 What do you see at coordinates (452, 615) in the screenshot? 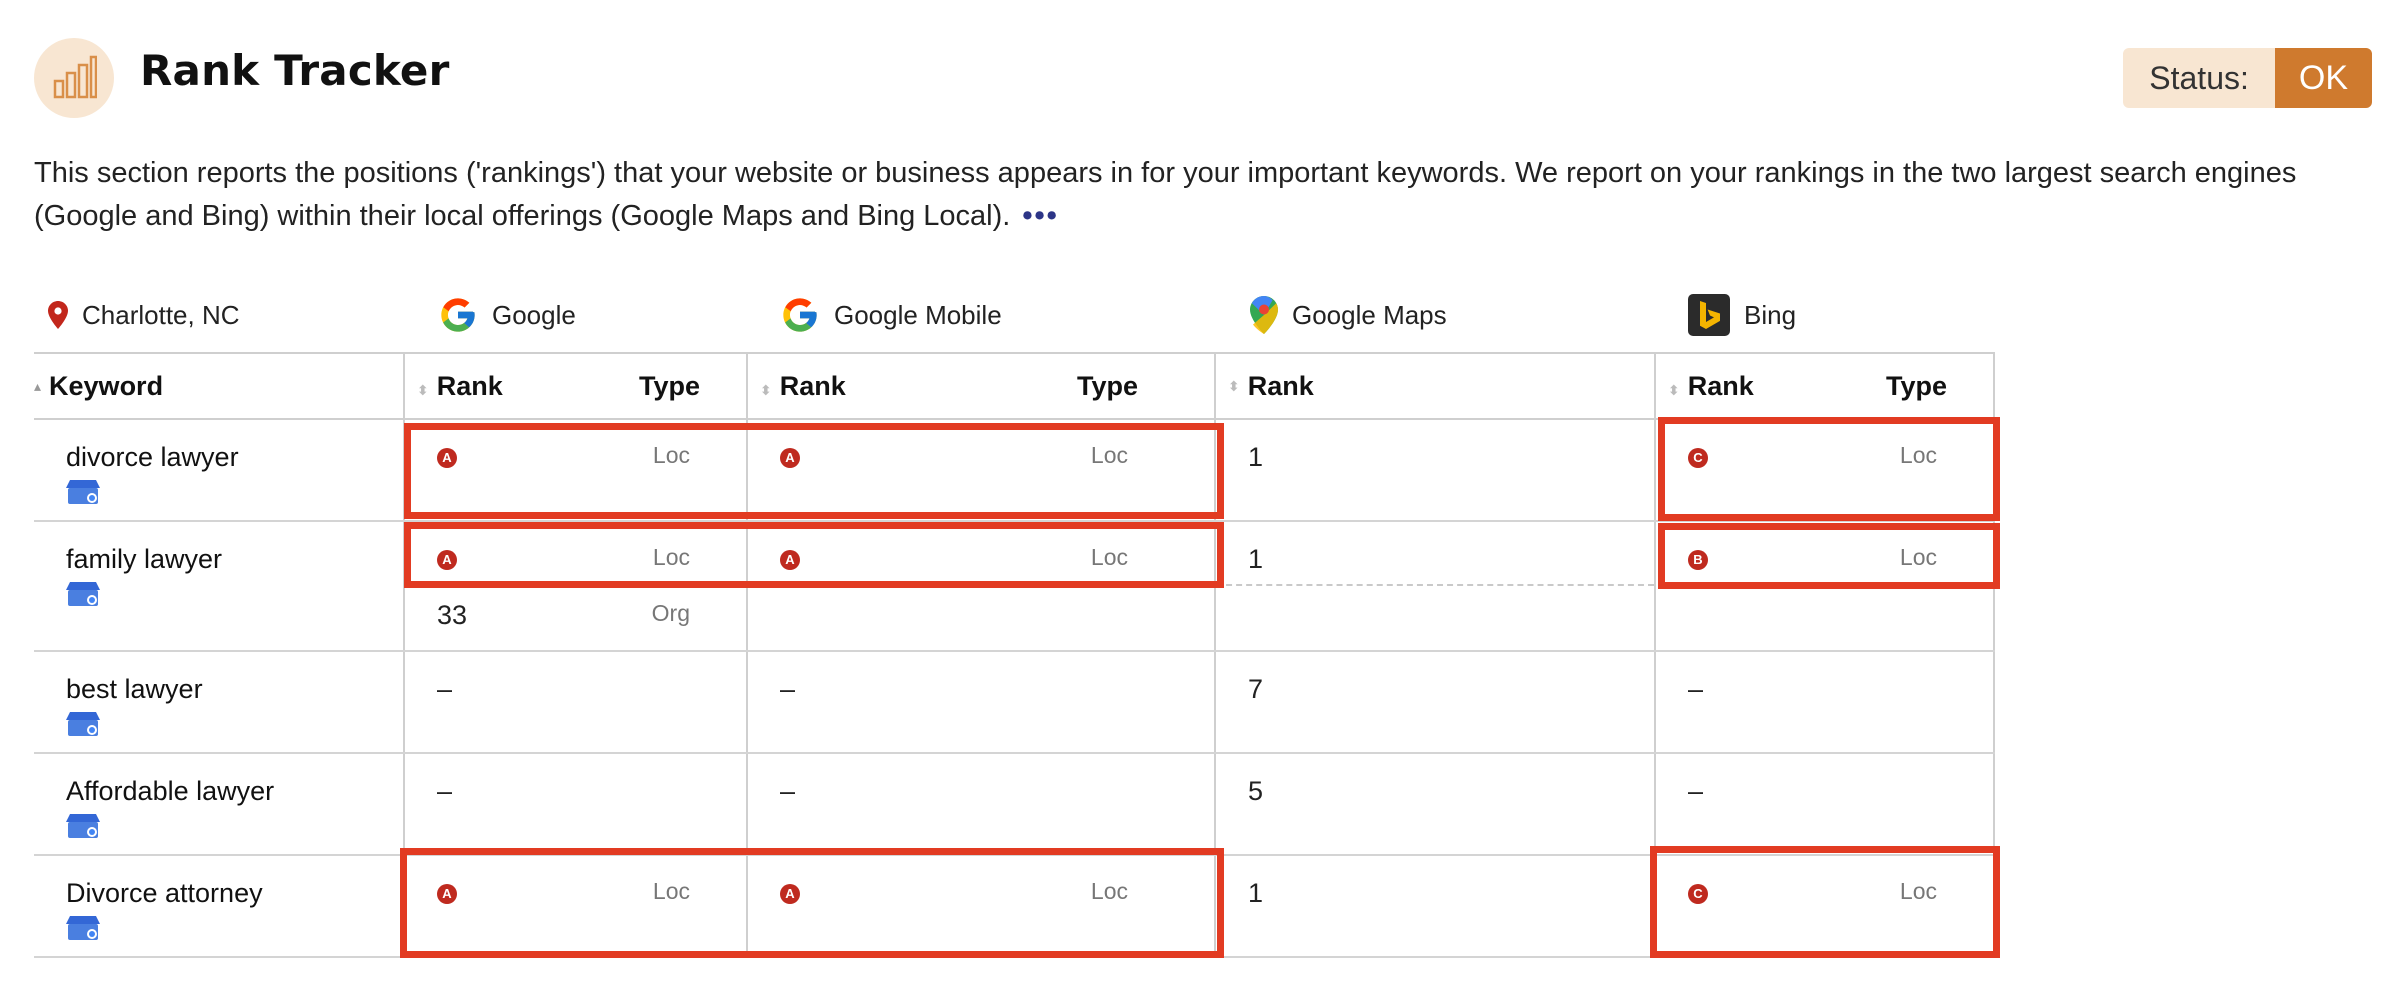
I see `rank-value: 33` at bounding box center [452, 615].